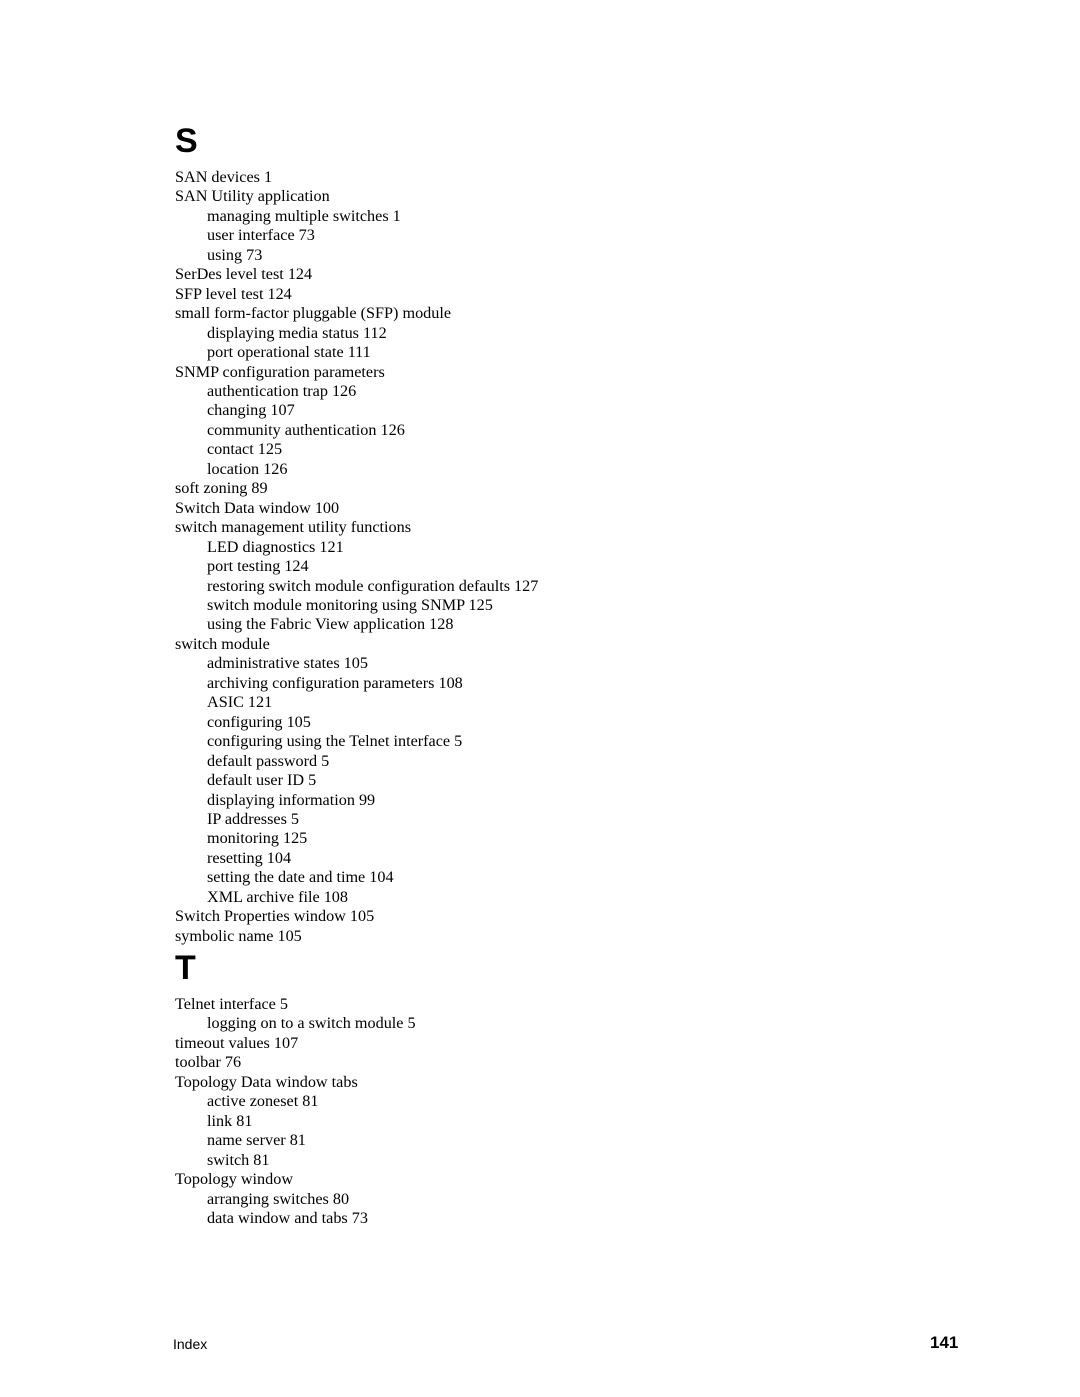 The height and width of the screenshot is (1397, 1080). I want to click on index-entry: switch management utility functions, so click(293, 527).